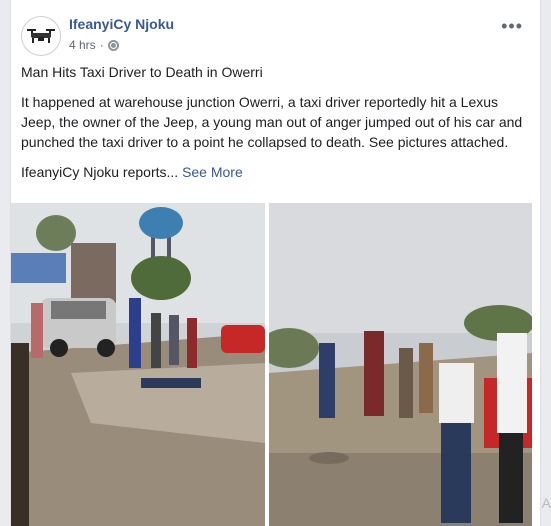 The height and width of the screenshot is (526, 551). Describe the element at coordinates (142, 72) in the screenshot. I see `post-title: Man Hits Taxi Driver to Death in Owerri` at that location.